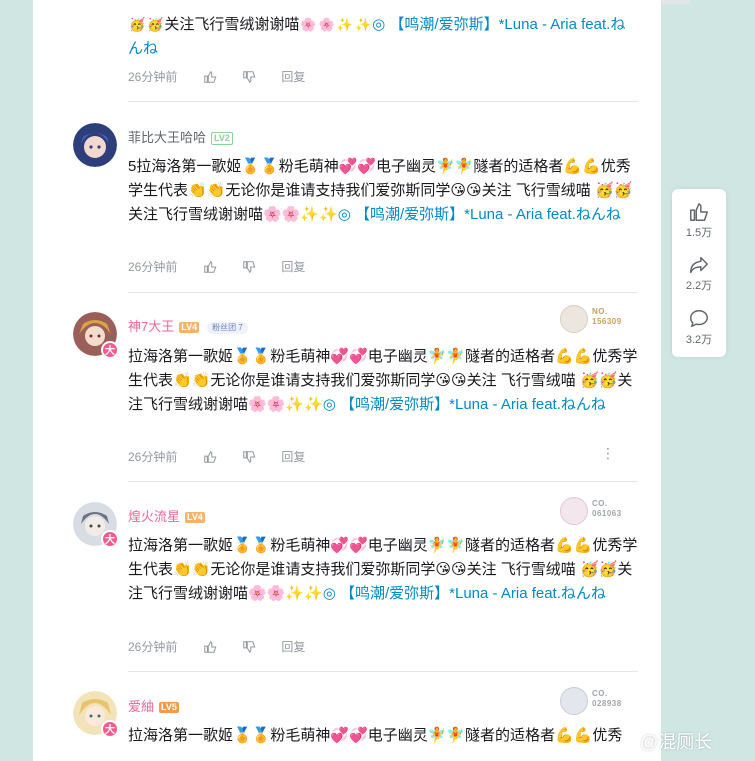 Image resolution: width=755 pixels, height=761 pixels. What do you see at coordinates (608, 453) in the screenshot?
I see `more-options-icon: ⋮` at bounding box center [608, 453].